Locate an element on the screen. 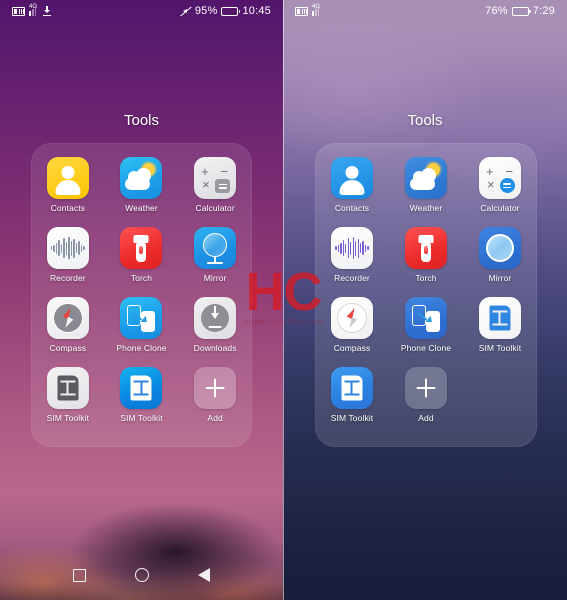  panel-divider is located at coordinates (283, 300).